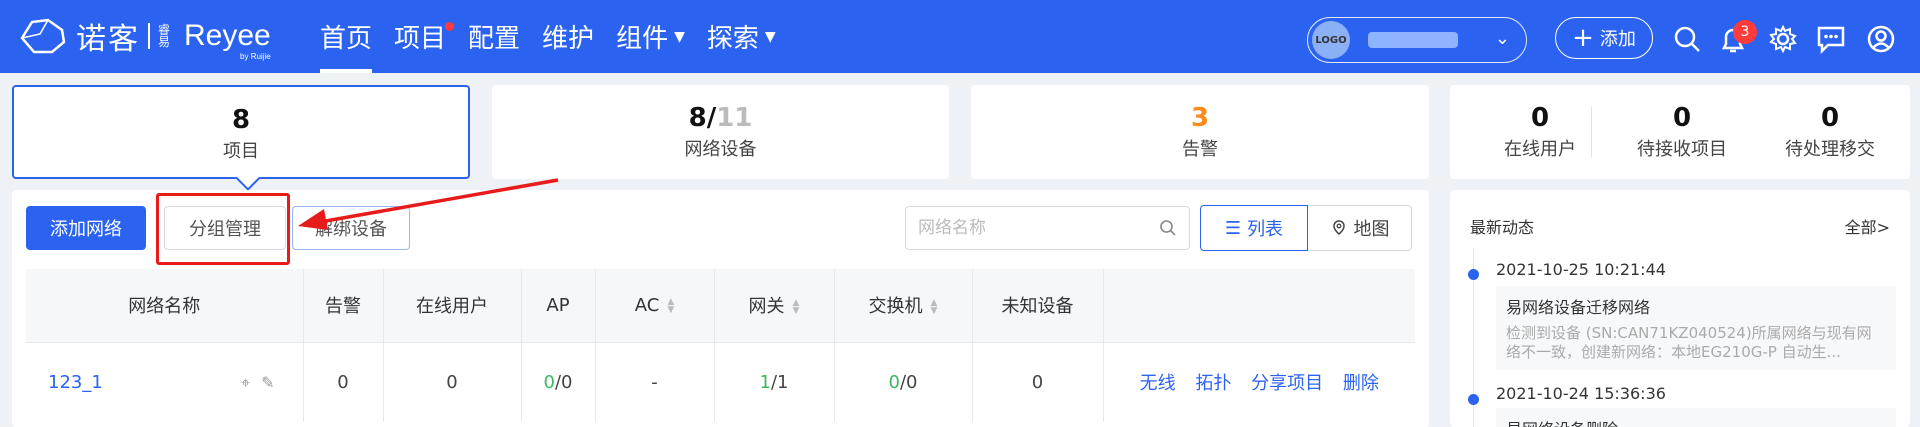 This screenshot has height=427, width=1920. Describe the element at coordinates (1696, 417) in the screenshot. I see `activity-card: 易网络设备删除` at that location.